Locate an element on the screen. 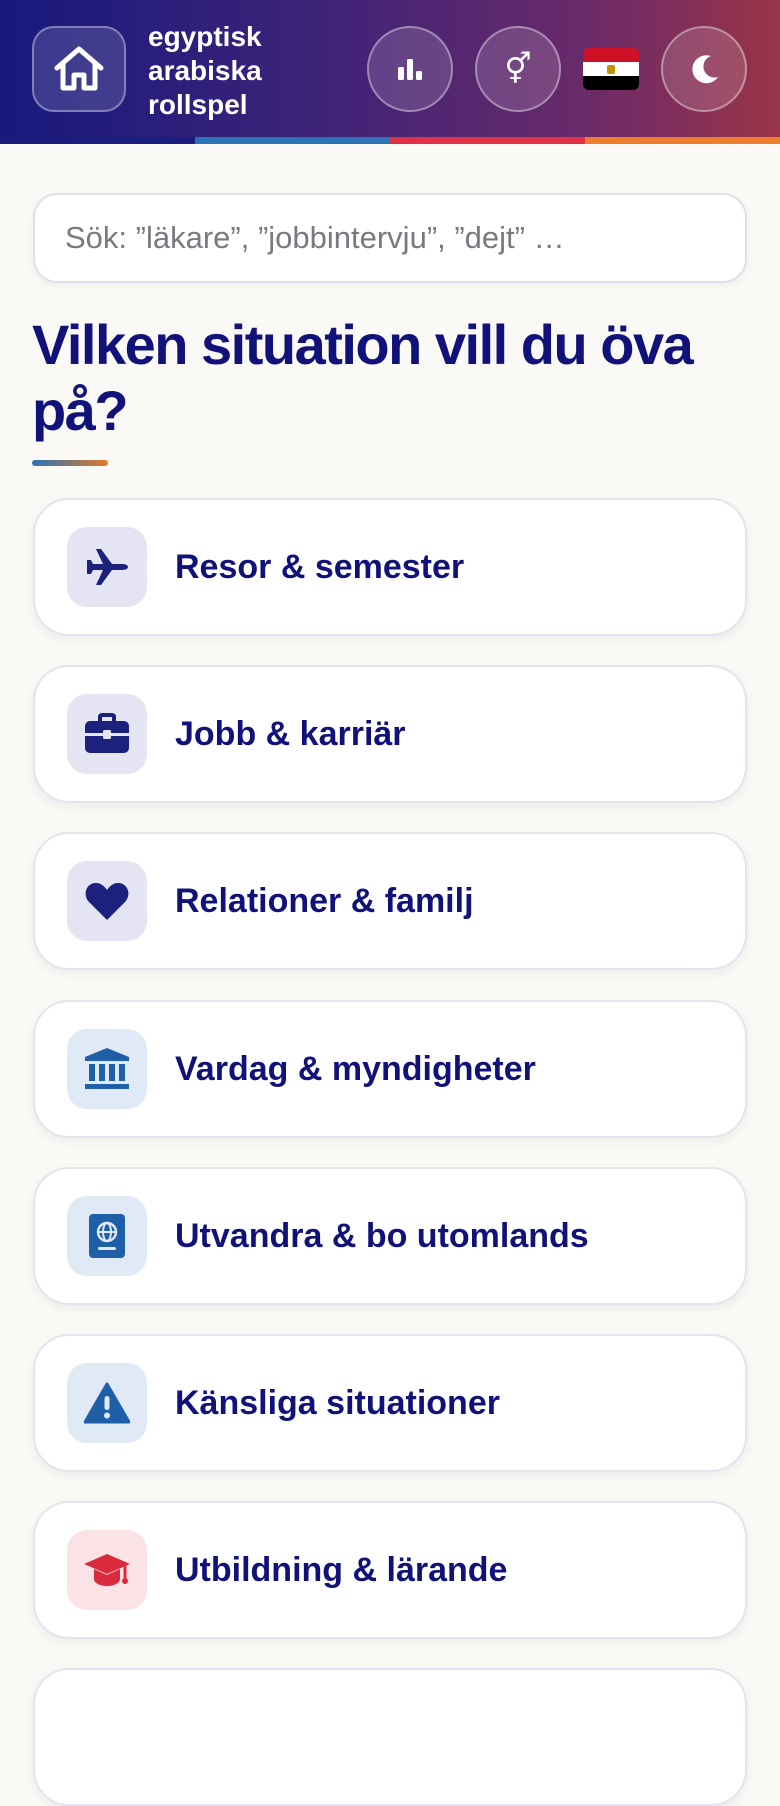 The width and height of the screenshot is (780, 1806). category-card-emigrate: Utvandra & bo utomlands is located at coordinates (390, 1236).